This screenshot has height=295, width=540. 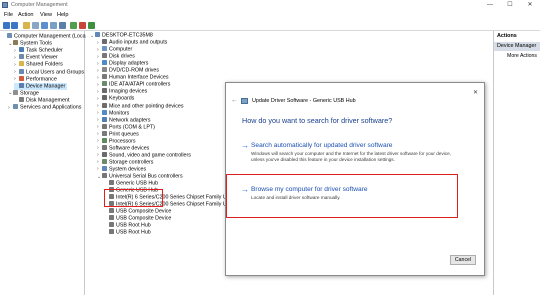 I want to click on forward-arrow-icon, so click(x=14, y=25).